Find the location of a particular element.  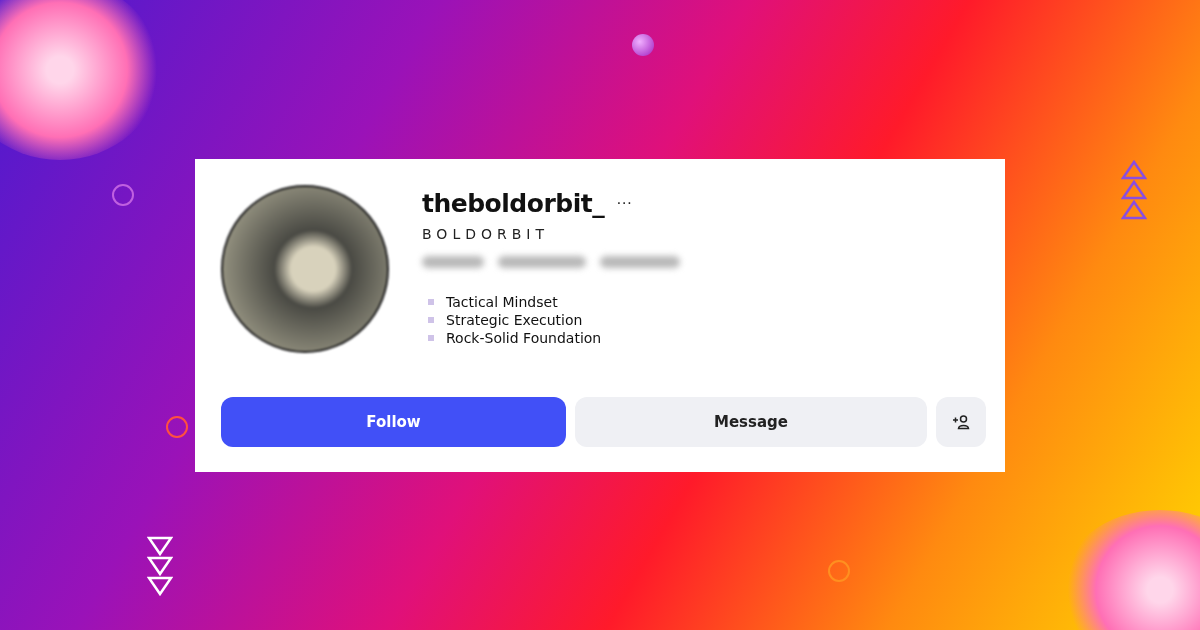

bio-line: Rock-Solid Foundation is located at coordinates (524, 337).